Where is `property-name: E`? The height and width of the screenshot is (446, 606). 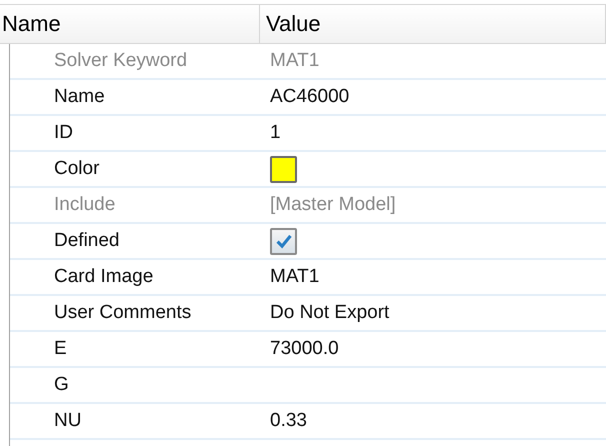
property-name: E is located at coordinates (60, 348).